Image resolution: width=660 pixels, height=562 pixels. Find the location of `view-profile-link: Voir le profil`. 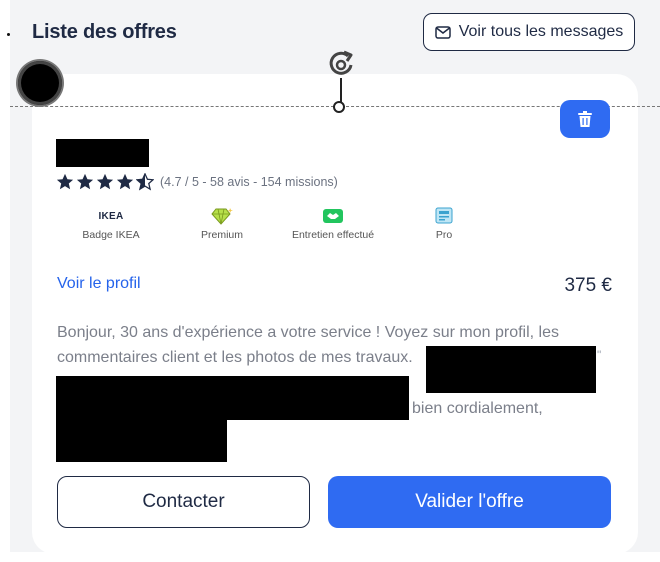

view-profile-link: Voir le profil is located at coordinates (99, 284).